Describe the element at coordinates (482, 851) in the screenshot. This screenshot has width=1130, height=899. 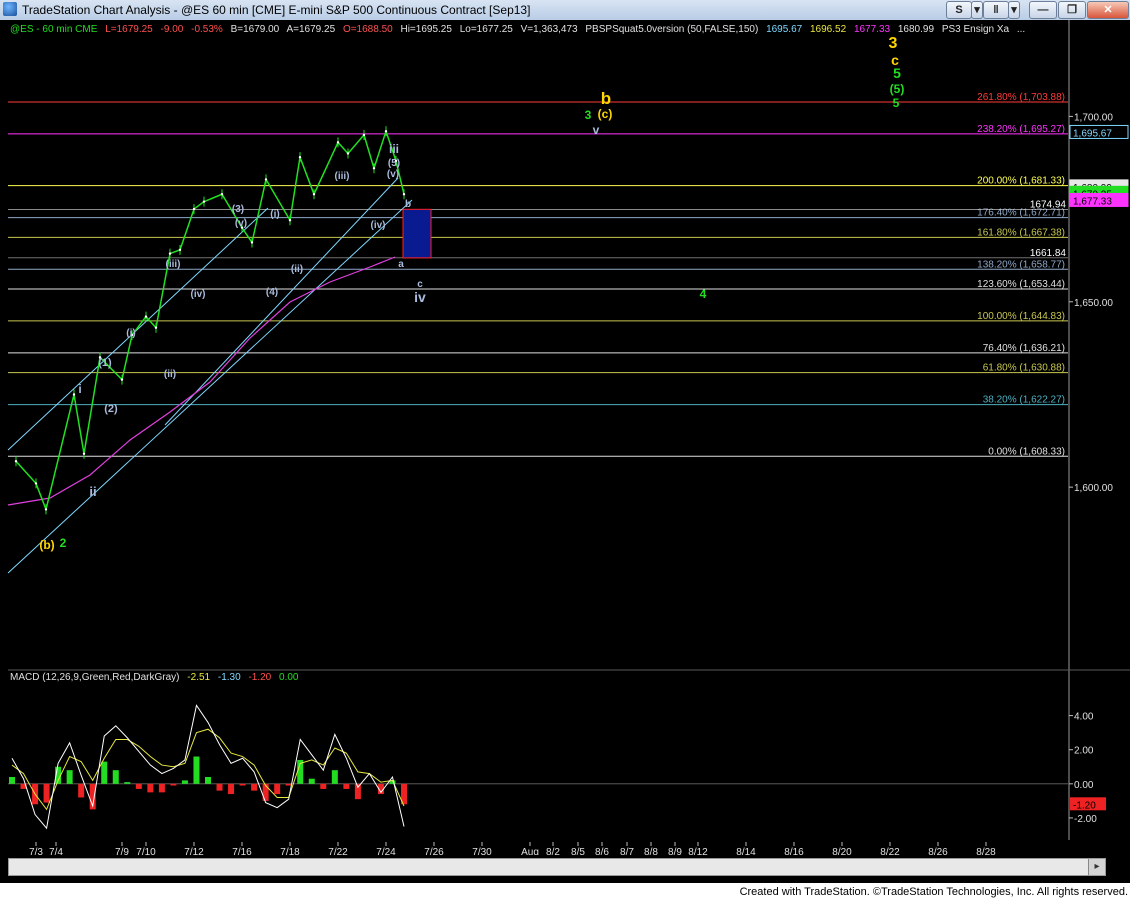
I see `x-tick-label: 7/30` at that location.